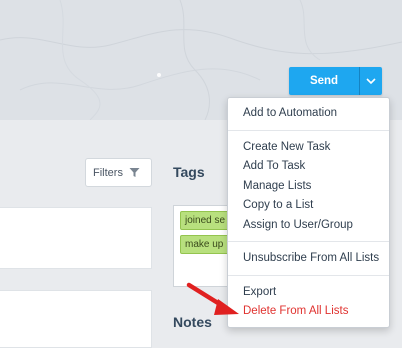 The height and width of the screenshot is (348, 402). Describe the element at coordinates (308, 206) in the screenshot. I see `menu-item-copy-to-list: Copy to a List` at that location.